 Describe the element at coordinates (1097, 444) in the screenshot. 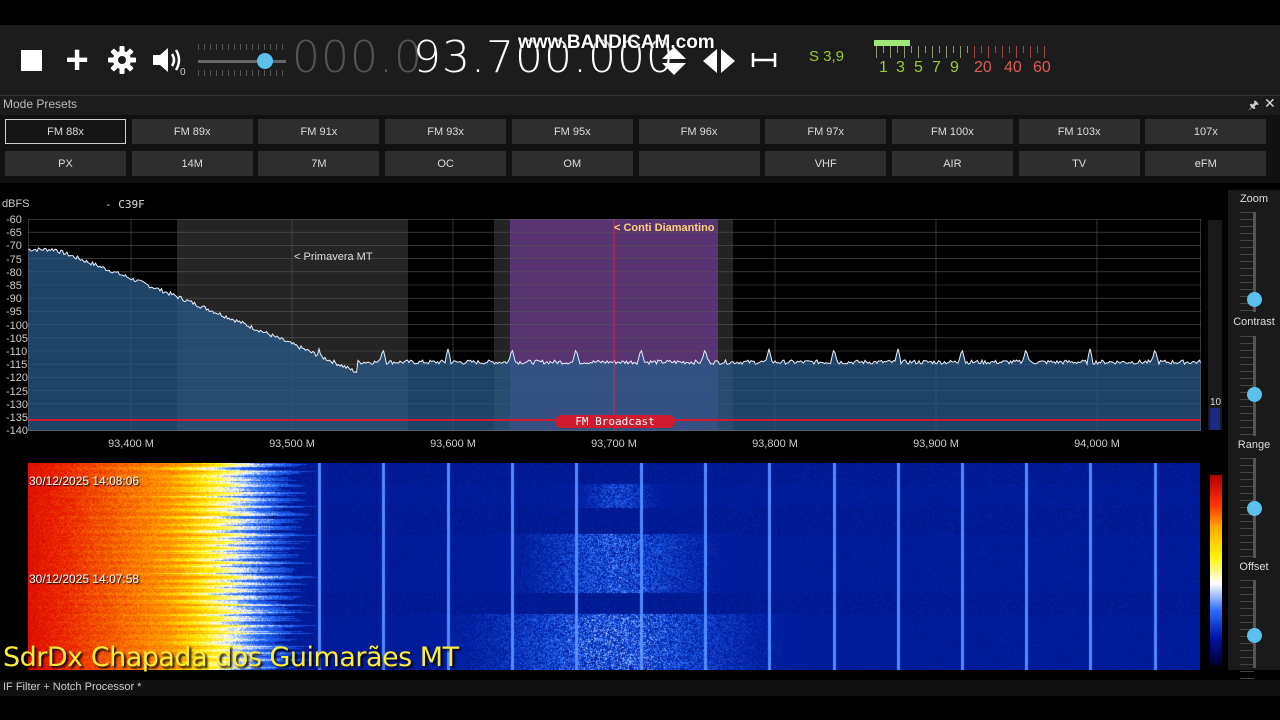

I see `x-tick-label: 94,000 M` at that location.